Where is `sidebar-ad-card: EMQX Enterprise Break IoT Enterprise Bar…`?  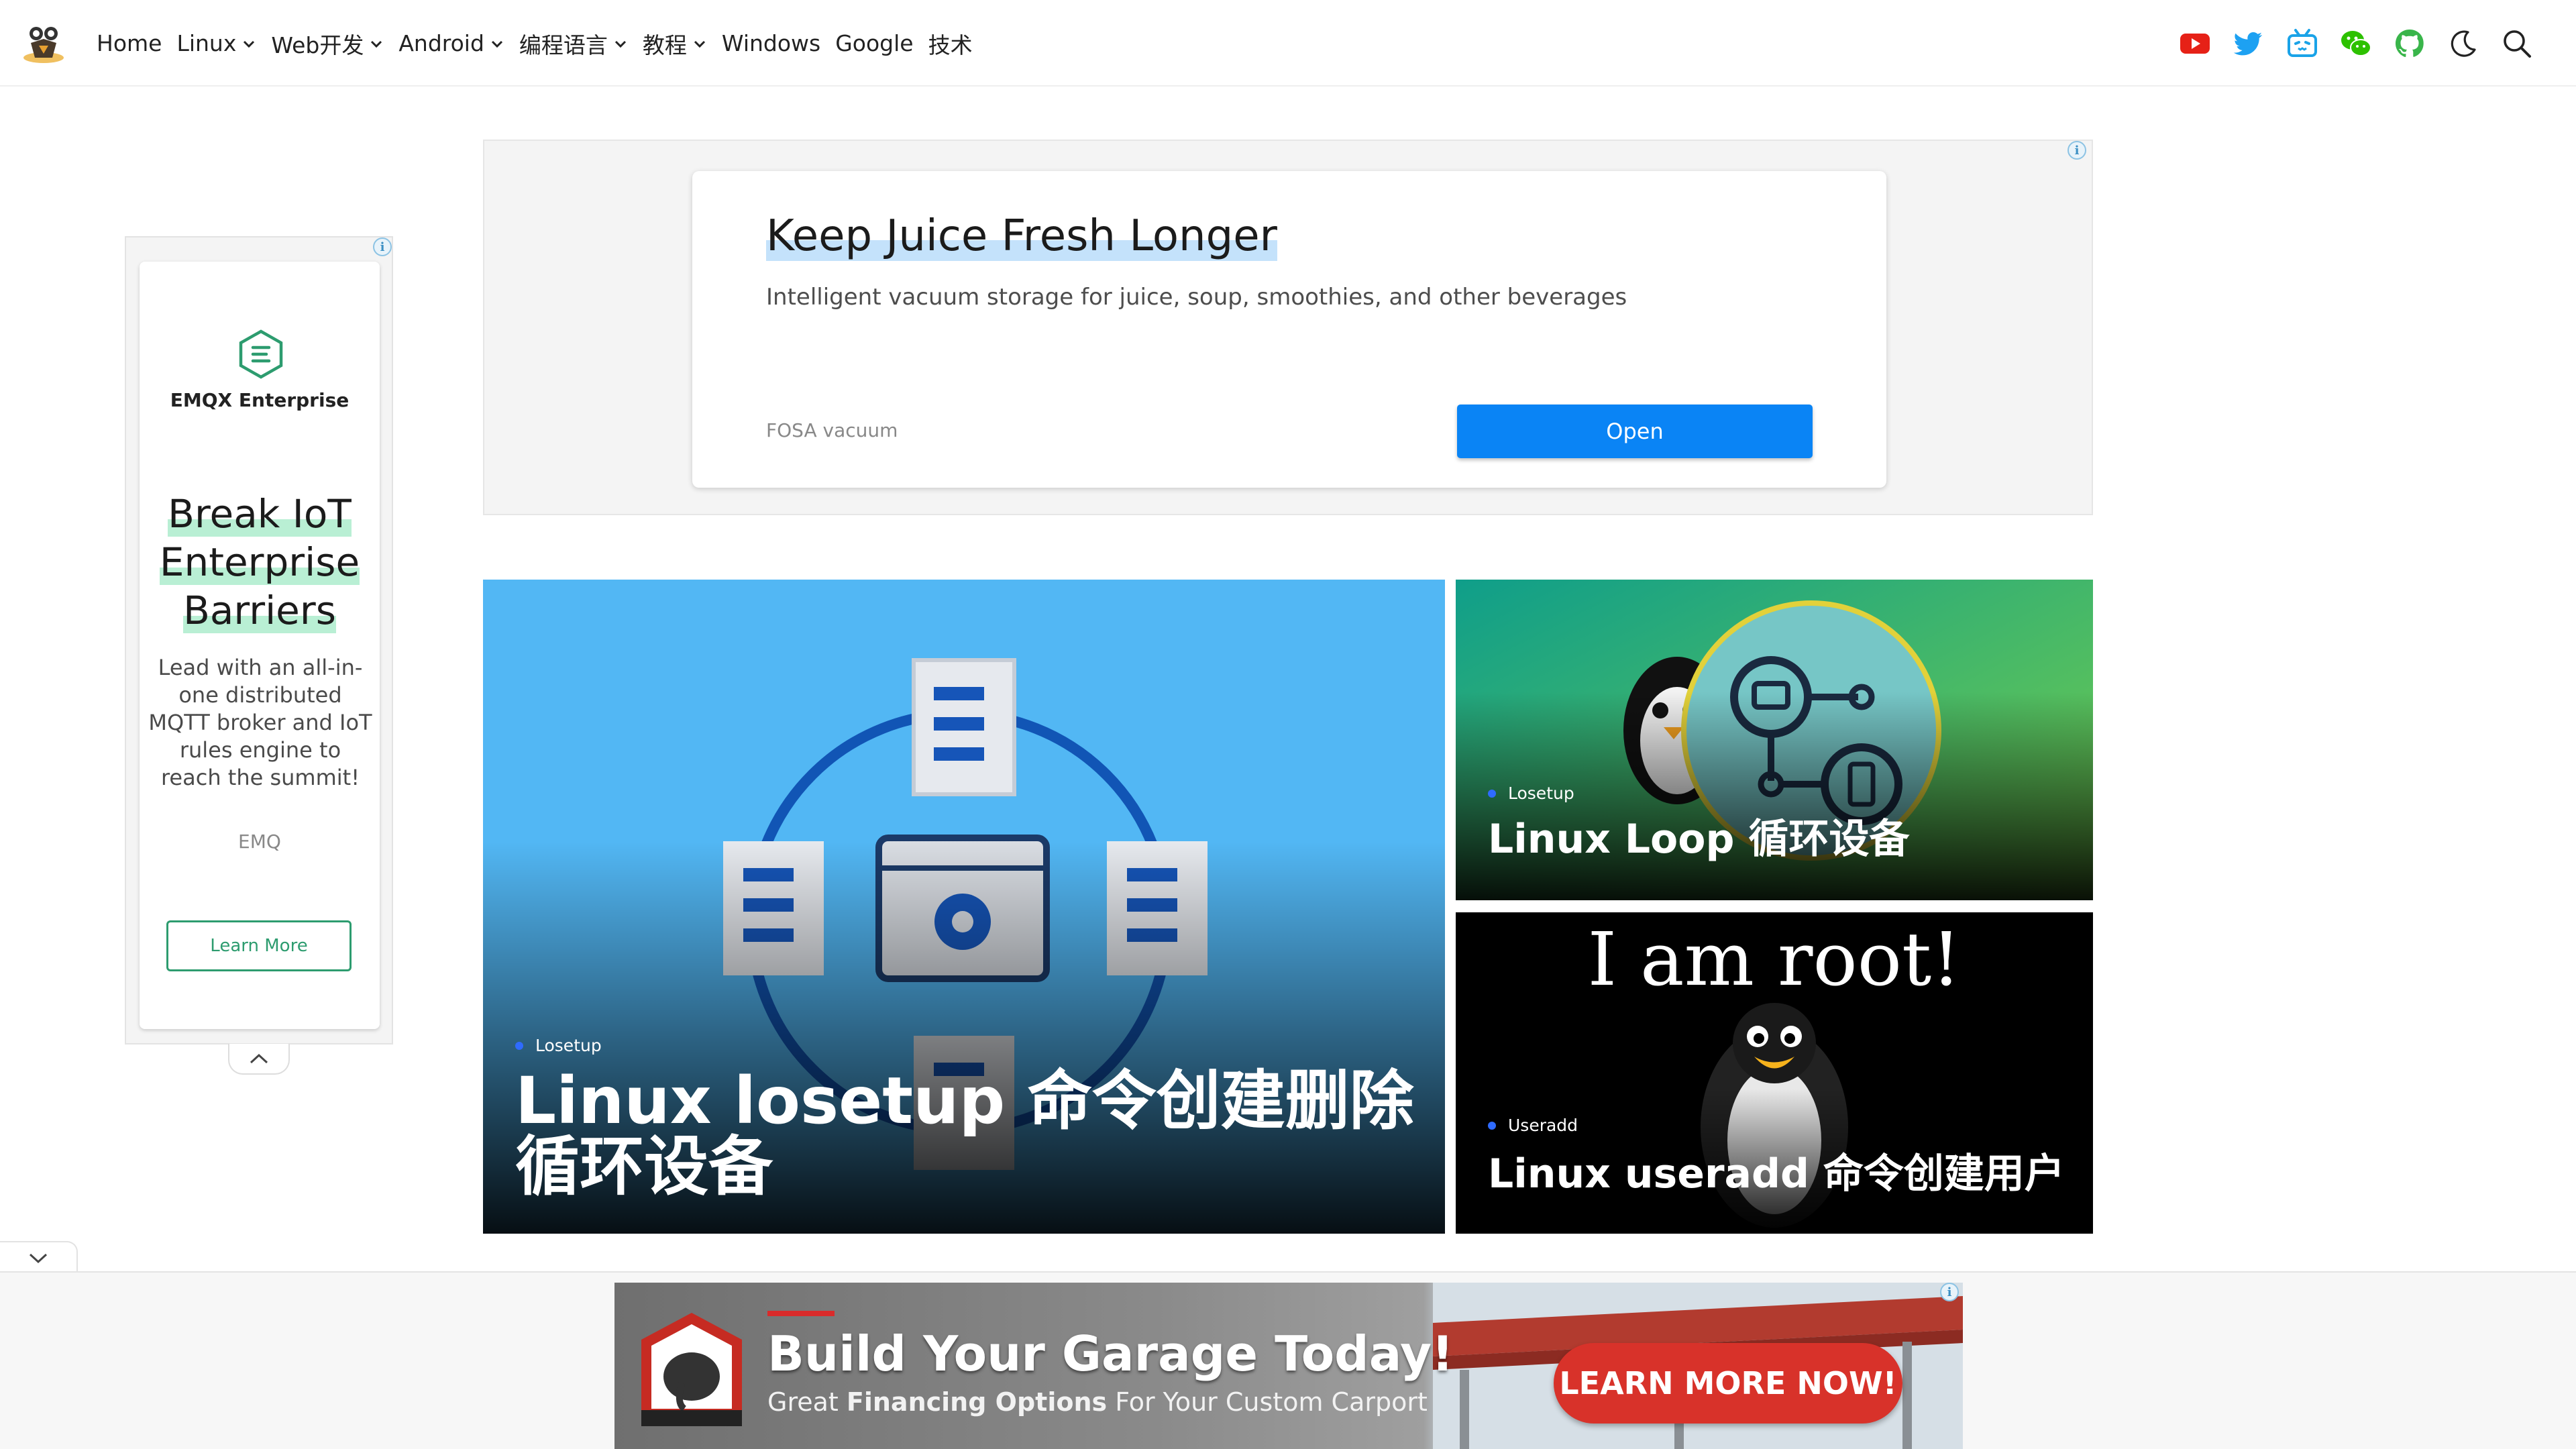 sidebar-ad-card: EMQX Enterprise Break IoT Enterprise Bar… is located at coordinates (260, 645).